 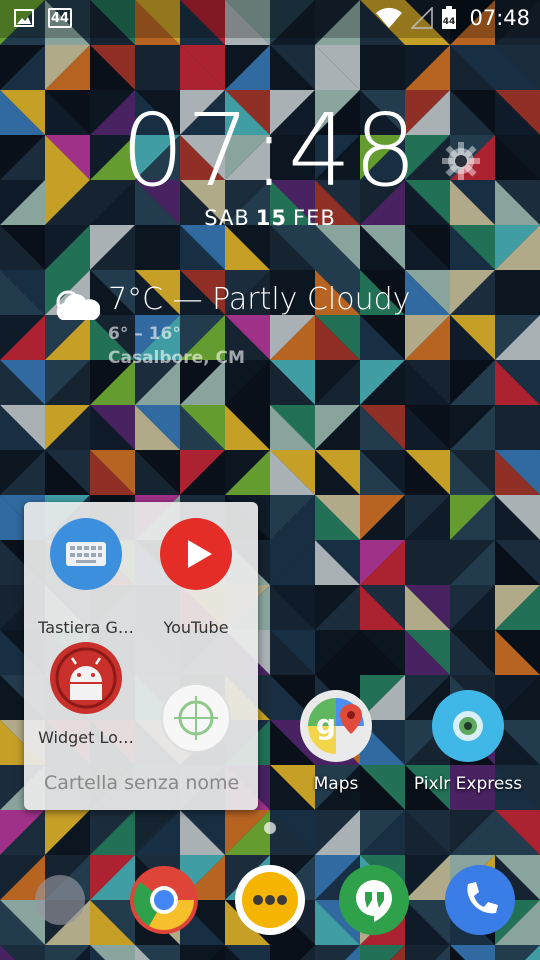 I want to click on android-icon, so click(x=86, y=678).